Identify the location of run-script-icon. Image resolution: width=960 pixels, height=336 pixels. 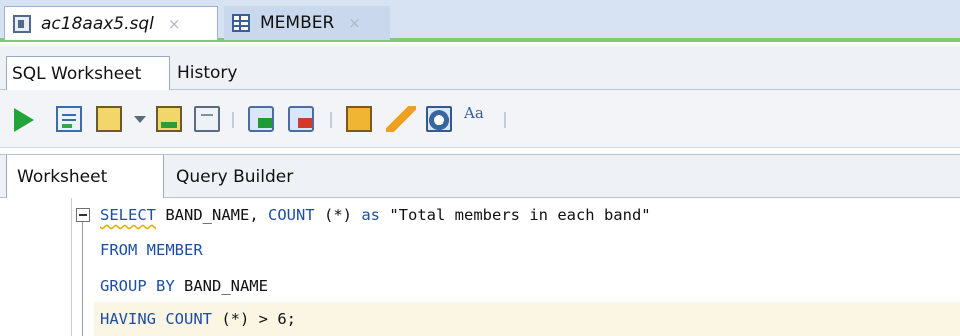
(69, 119).